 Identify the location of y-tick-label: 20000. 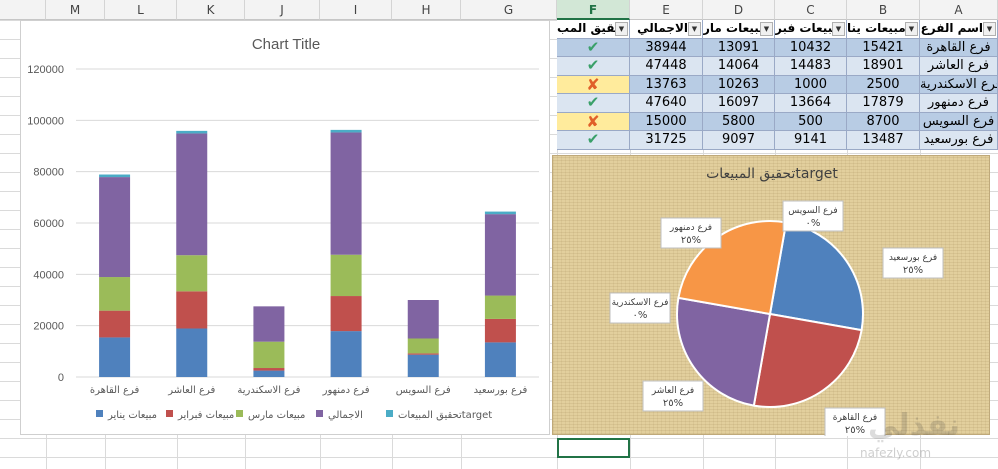
(48, 327).